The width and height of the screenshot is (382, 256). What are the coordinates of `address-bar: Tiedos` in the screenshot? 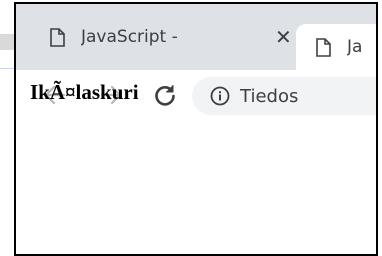 It's located at (284, 96).